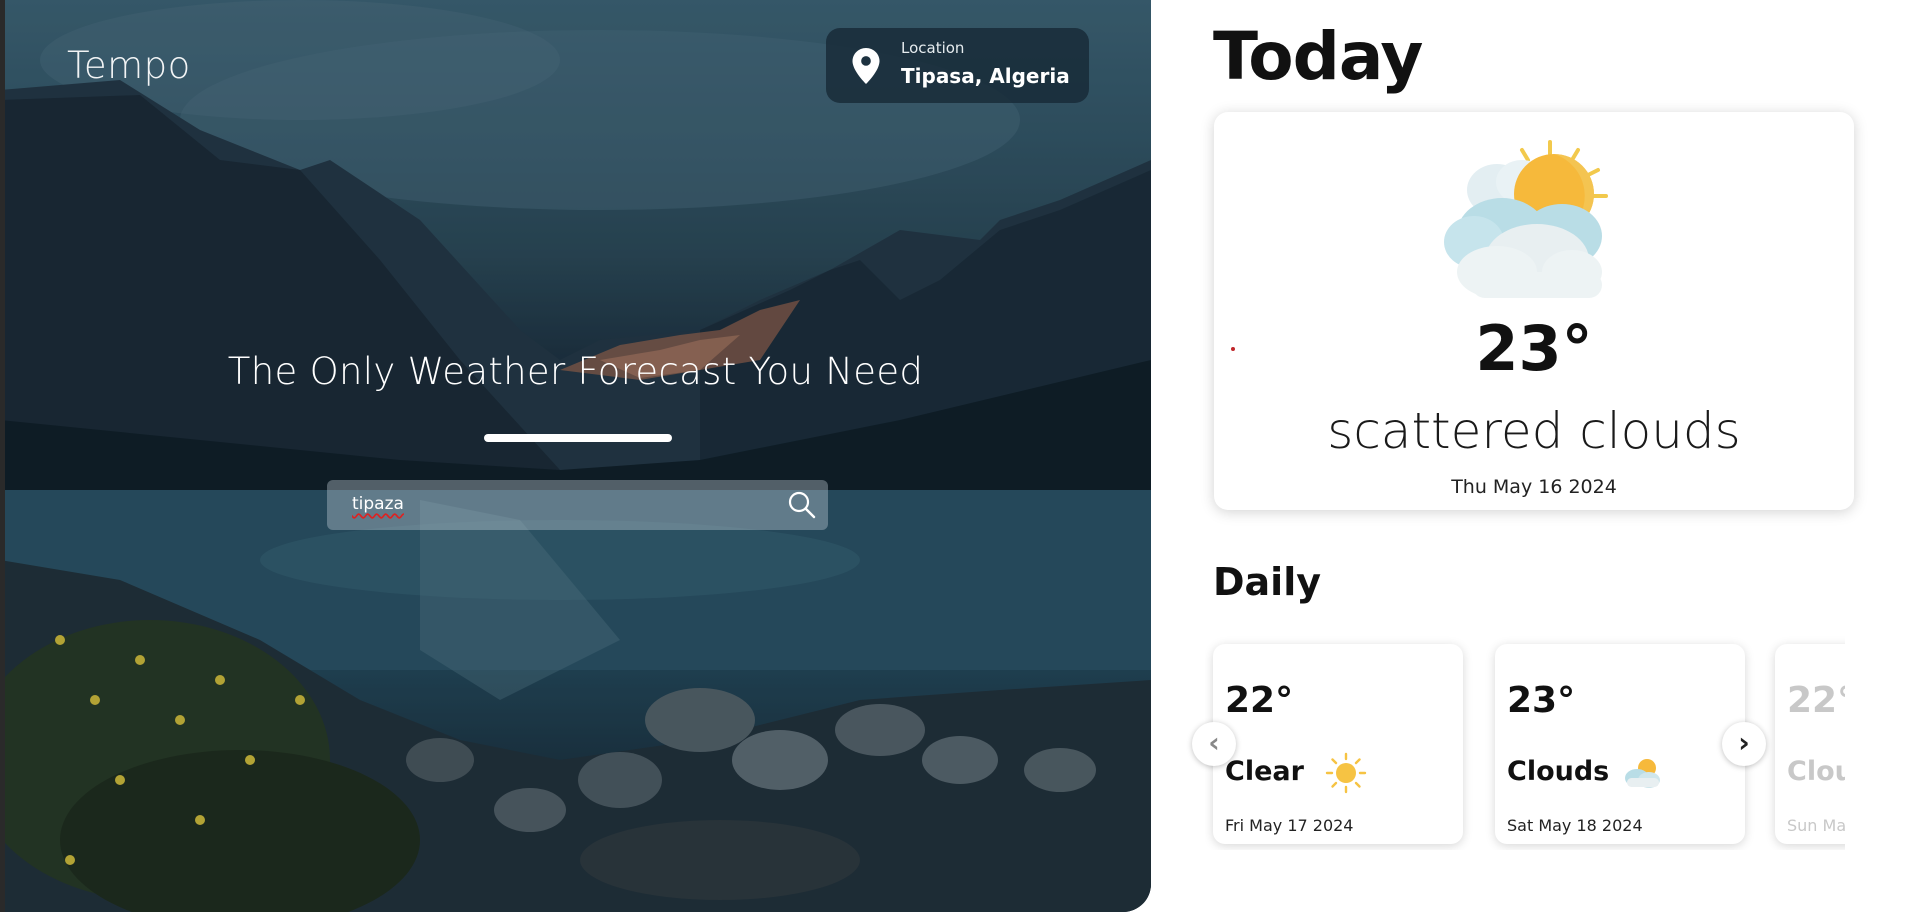  Describe the element at coordinates (985, 76) in the screenshot. I see `location-value: Tipasa, Algeria` at that location.